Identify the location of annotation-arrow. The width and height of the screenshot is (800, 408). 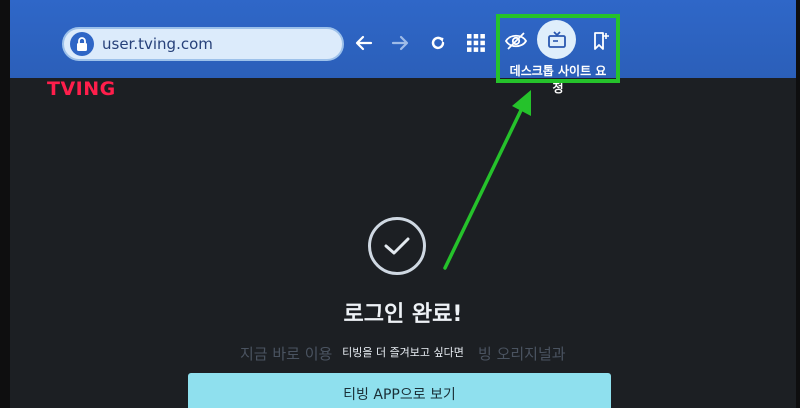
(487, 180).